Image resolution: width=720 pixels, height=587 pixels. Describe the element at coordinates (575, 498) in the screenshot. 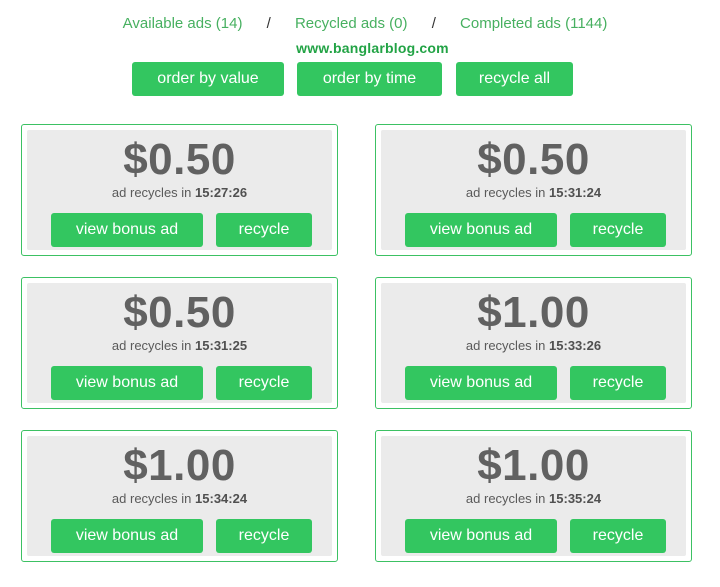

I see `recycle-time: 15:35:24` at that location.